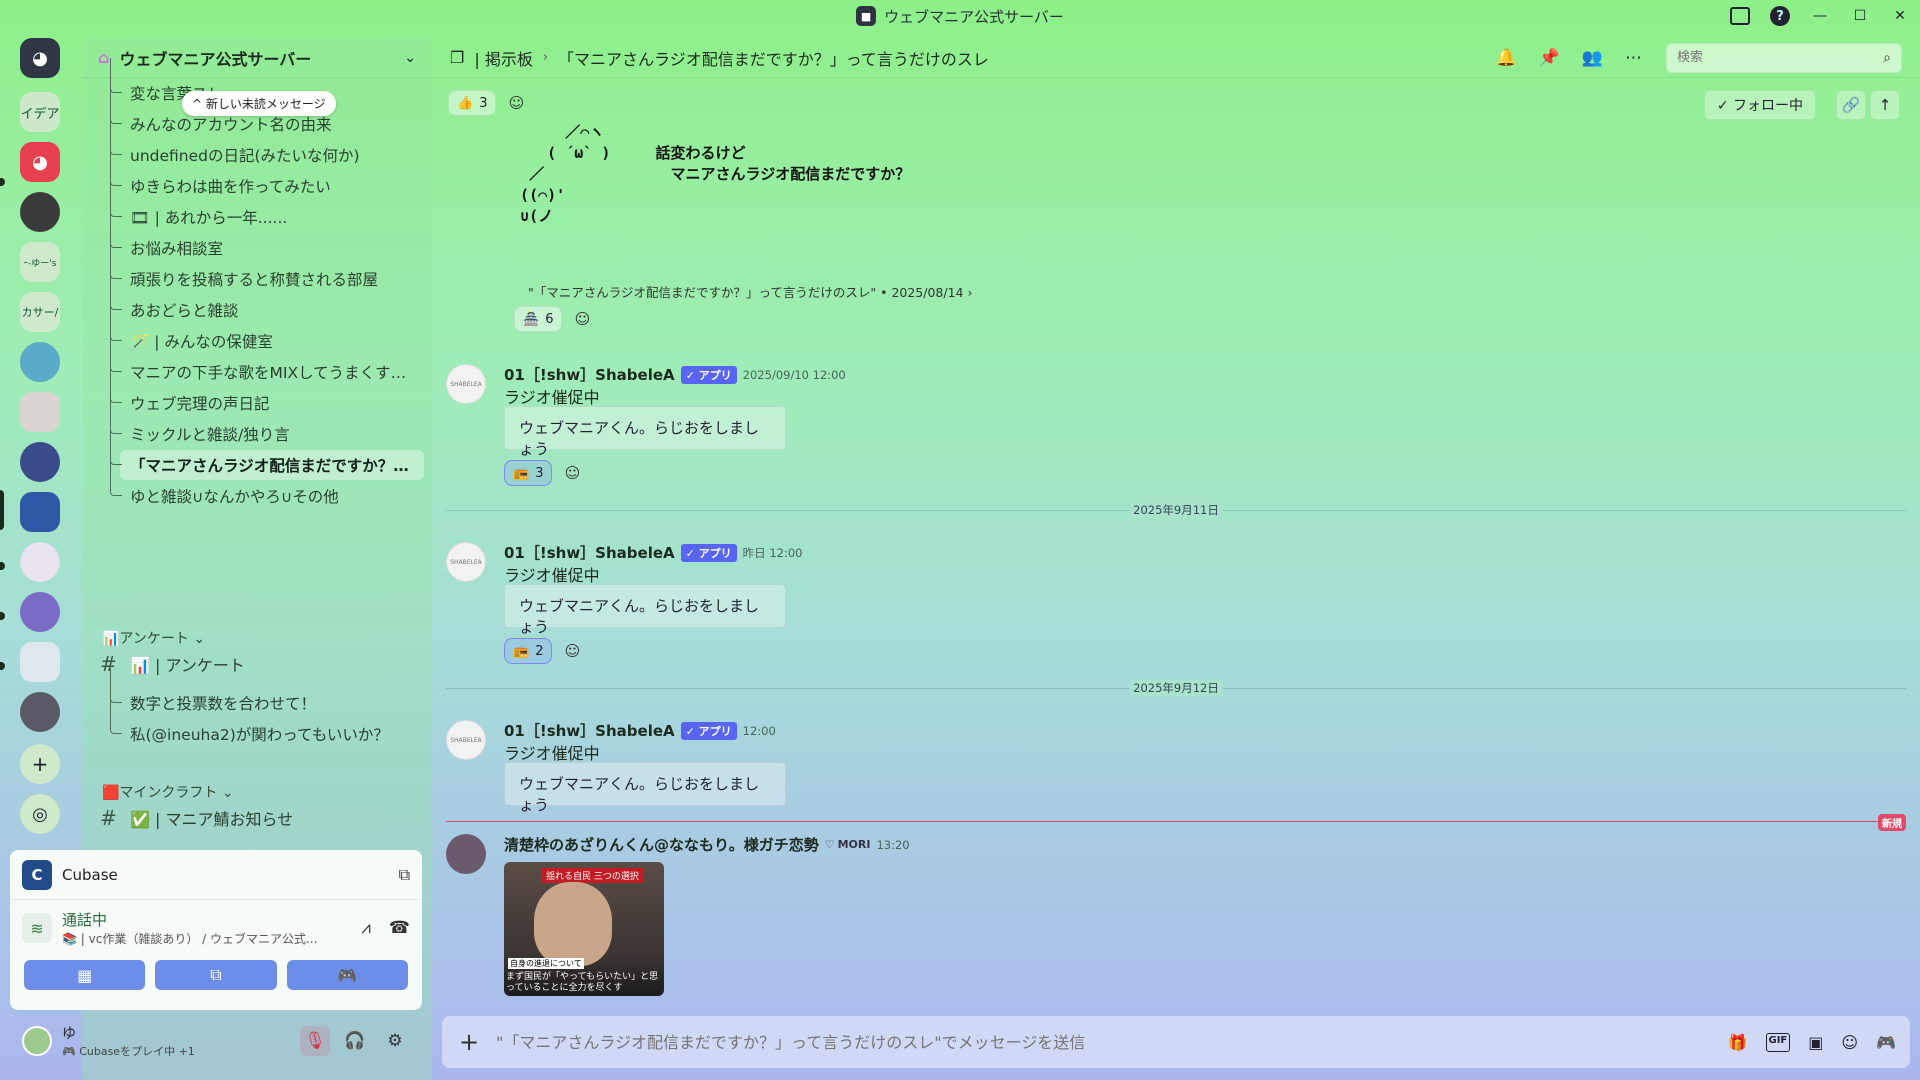 The height and width of the screenshot is (1080, 1920). What do you see at coordinates (262, 176) in the screenshot?
I see `thread-item: ゆきらわは曲を作ってみたい` at bounding box center [262, 176].